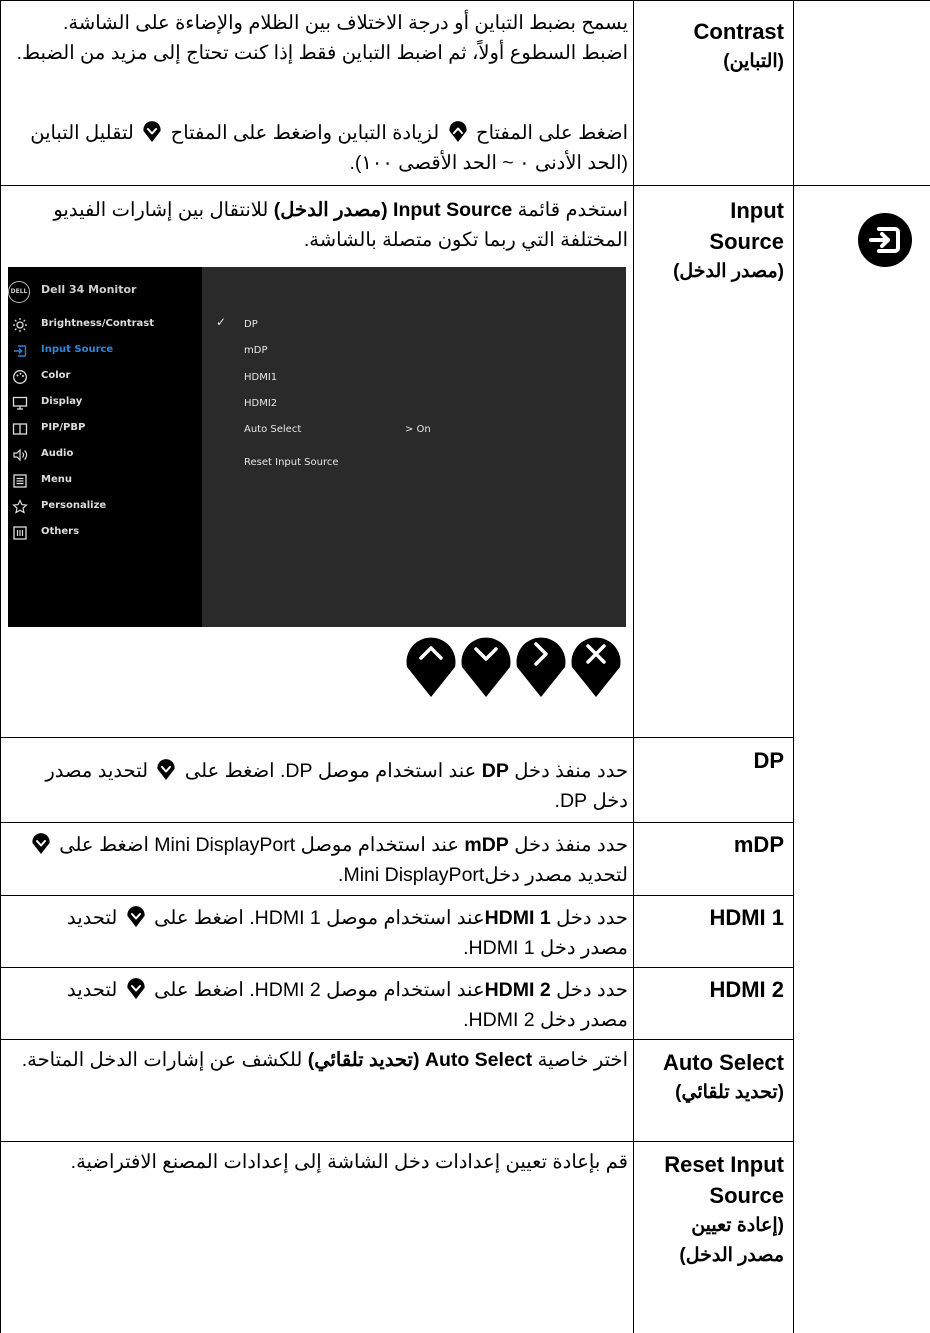 Image resolution: width=930 pixels, height=1333 pixels. I want to click on osd-menu-item-input-source: Input Source, so click(107, 351).